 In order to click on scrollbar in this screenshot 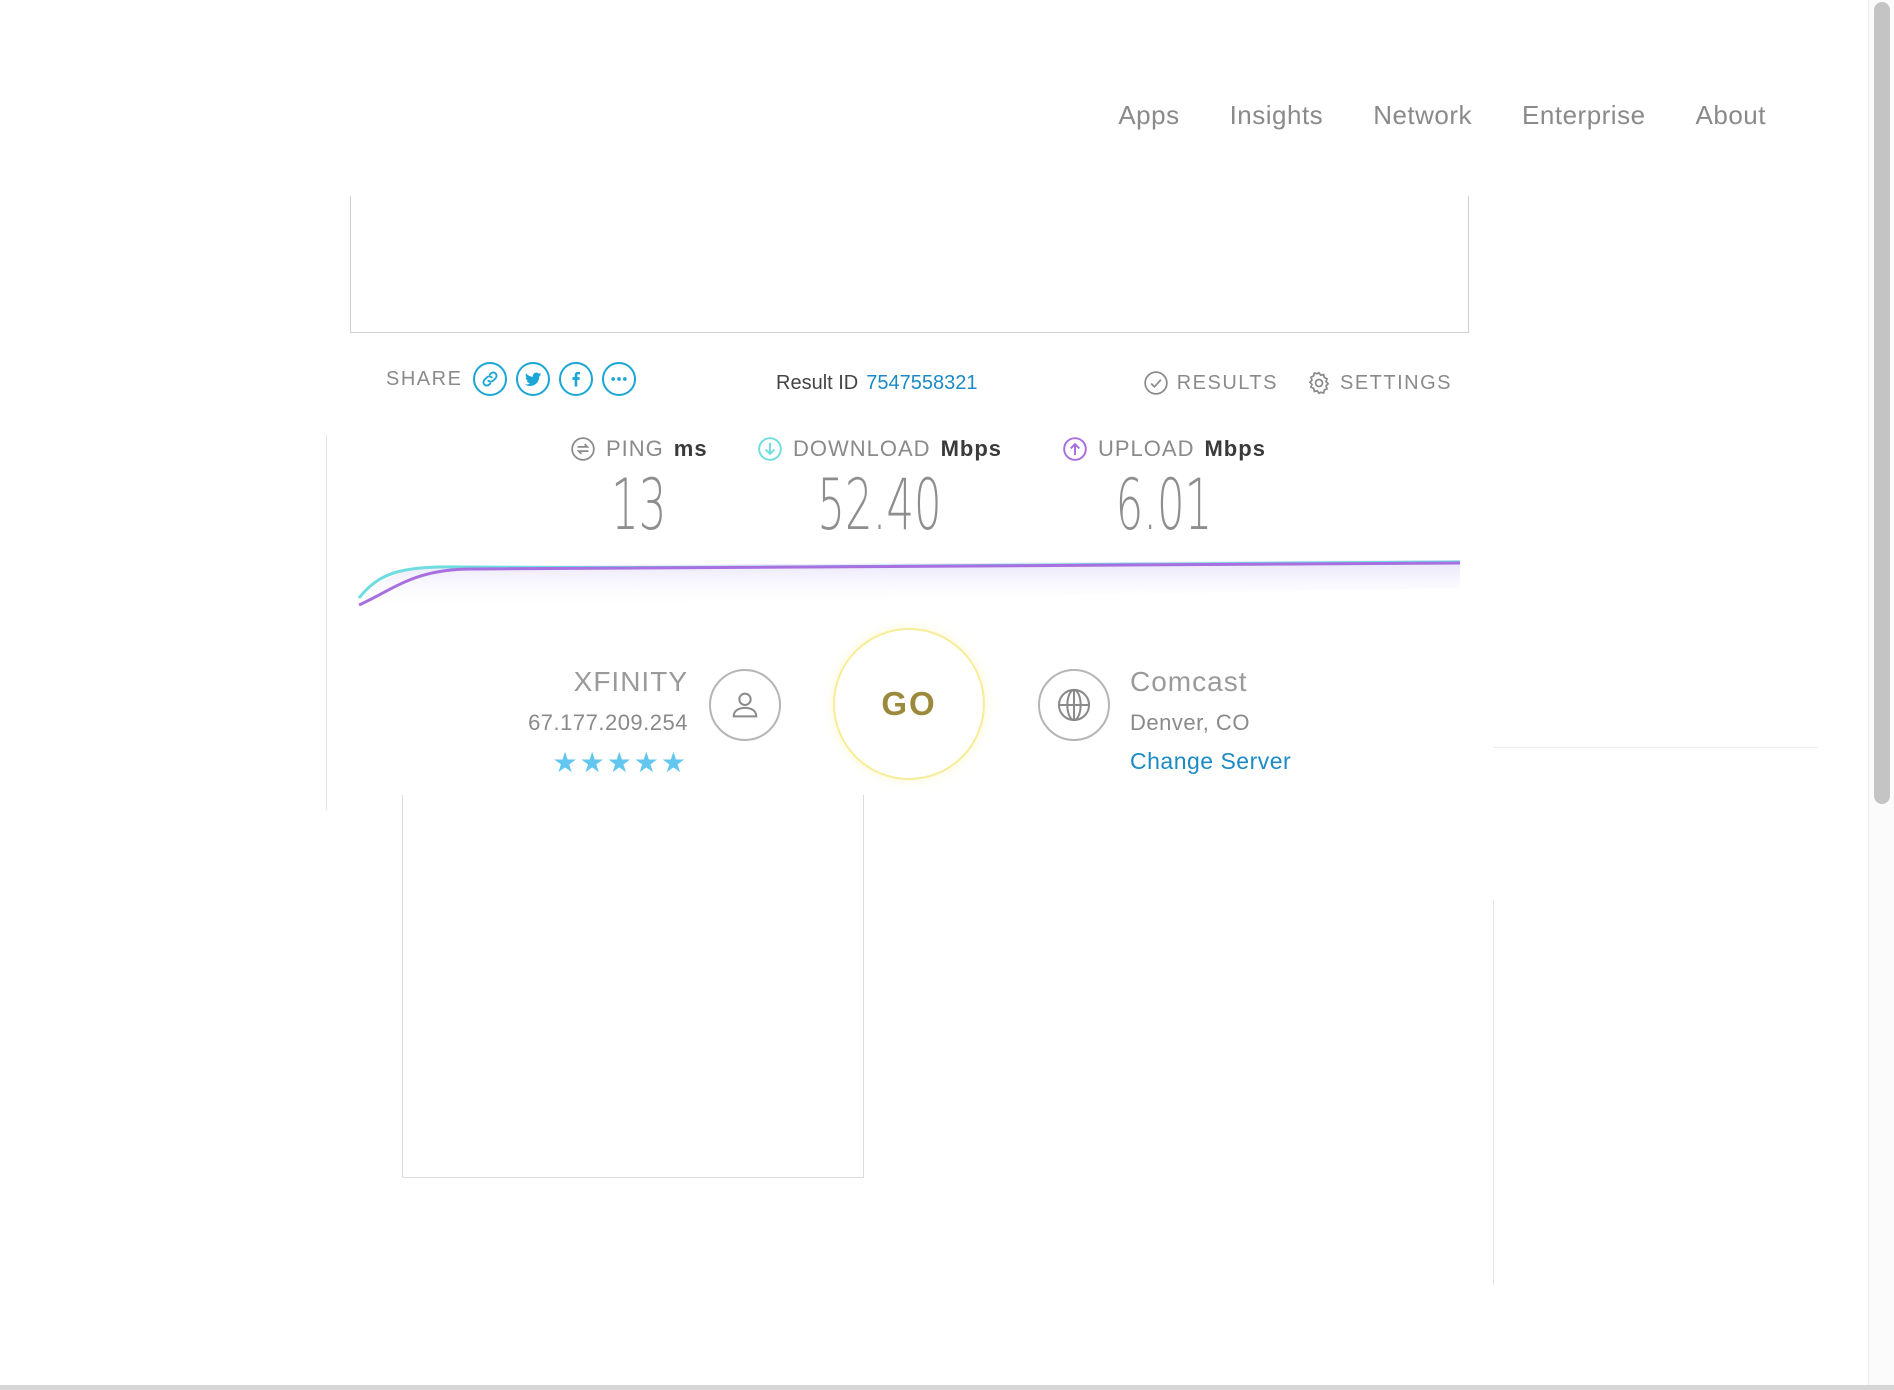, I will do `click(1881, 693)`.